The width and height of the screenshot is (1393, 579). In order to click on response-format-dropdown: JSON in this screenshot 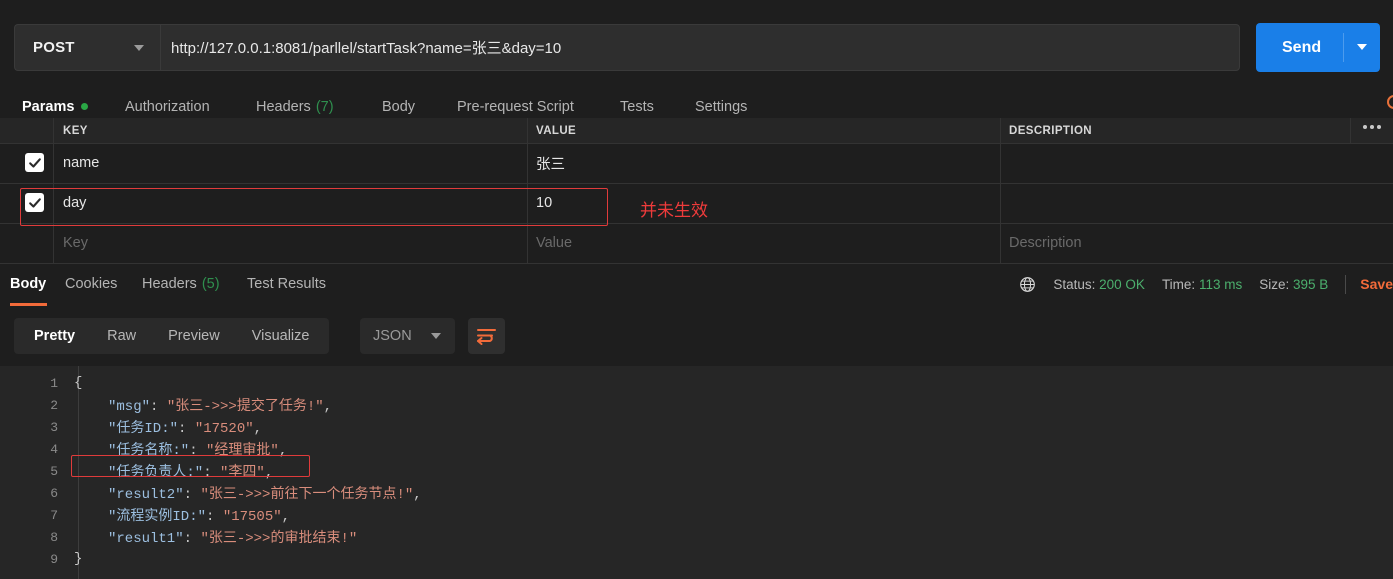, I will do `click(407, 336)`.